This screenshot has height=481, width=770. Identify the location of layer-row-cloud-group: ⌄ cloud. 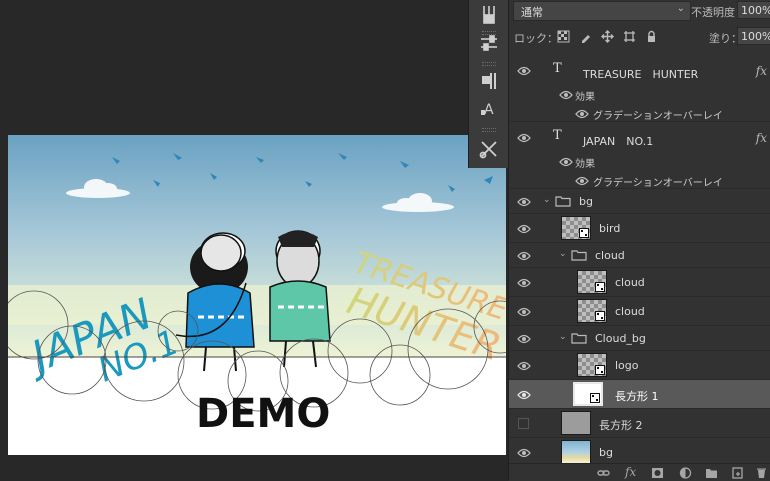
(639, 255).